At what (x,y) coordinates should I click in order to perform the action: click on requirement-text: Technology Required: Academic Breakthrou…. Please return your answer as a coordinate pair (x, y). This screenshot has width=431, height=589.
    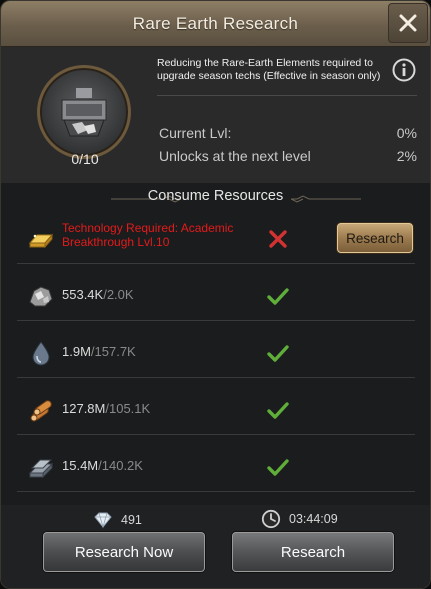
    Looking at the image, I should click on (148, 235).